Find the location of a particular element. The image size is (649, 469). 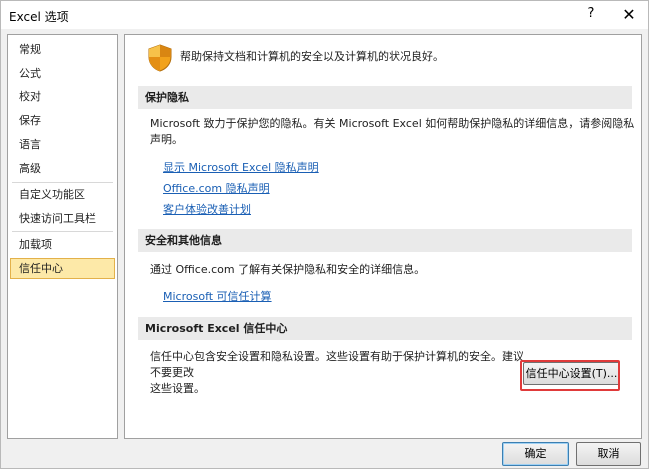

sidebar-item-add-ins: 加载项 is located at coordinates (62, 244).